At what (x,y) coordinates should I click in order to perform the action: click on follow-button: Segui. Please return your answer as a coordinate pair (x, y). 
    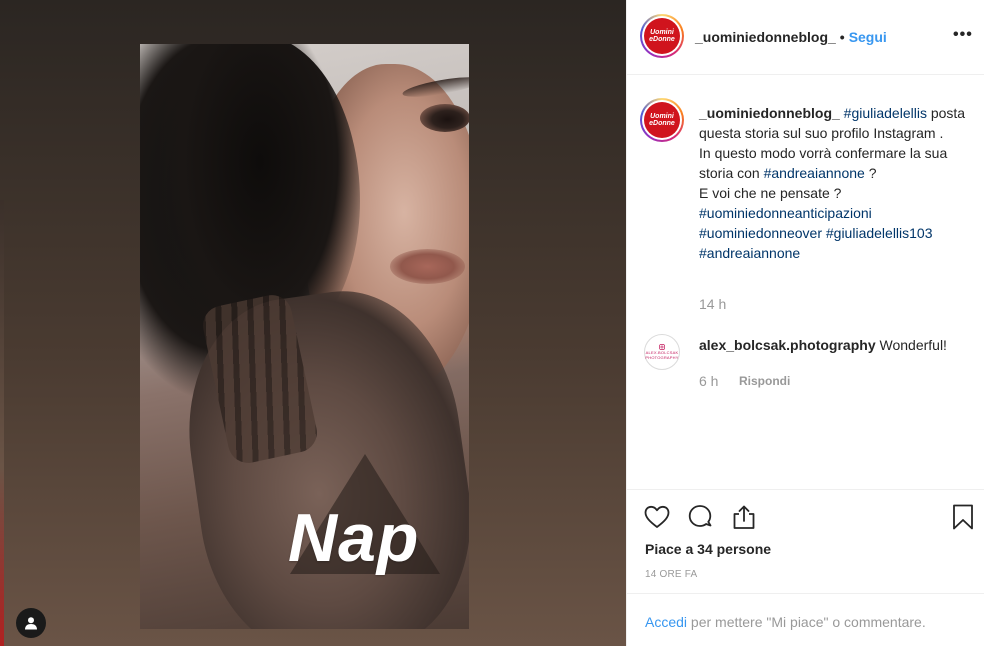
    Looking at the image, I should click on (868, 37).